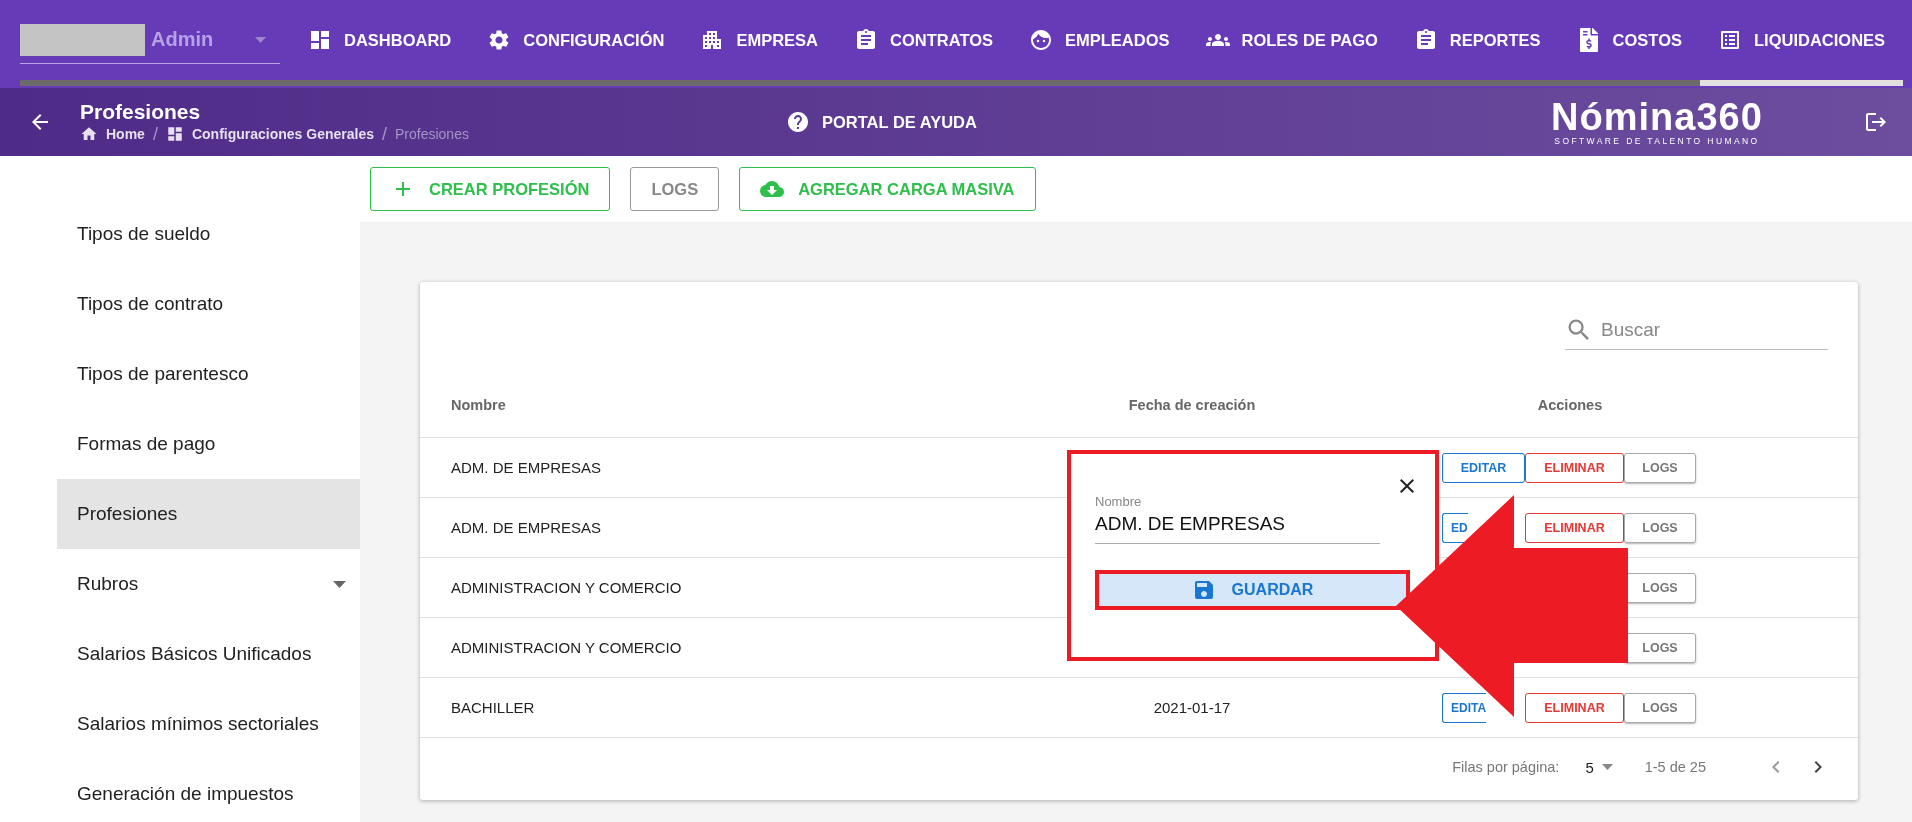 The width and height of the screenshot is (1912, 822). Describe the element at coordinates (1455, 527) in the screenshot. I see `edit-button: ED` at that location.